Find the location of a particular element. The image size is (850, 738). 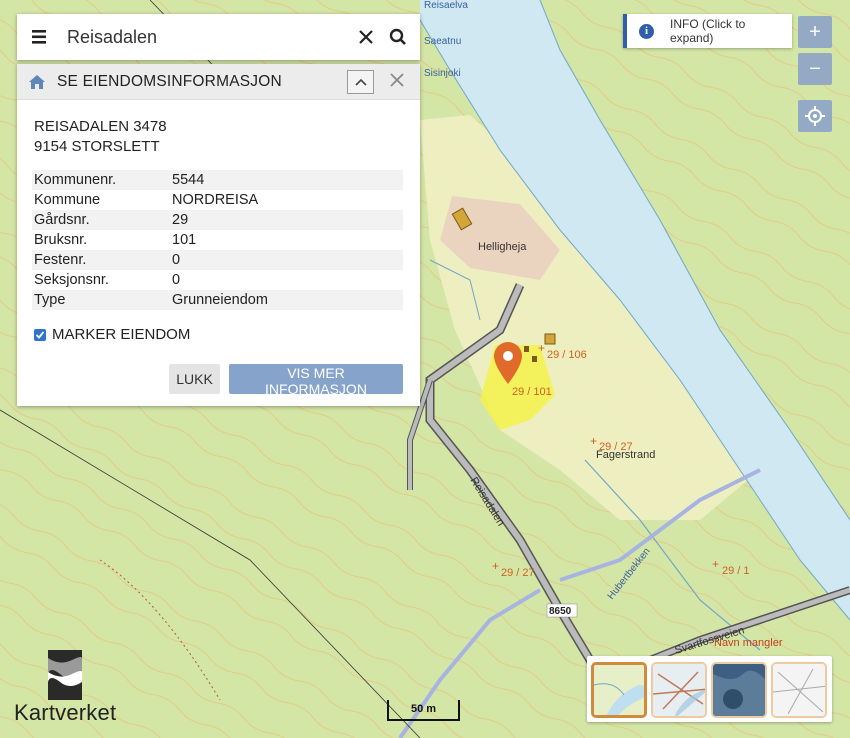

table-row: Kommune NORDREISA is located at coordinates (217, 200).